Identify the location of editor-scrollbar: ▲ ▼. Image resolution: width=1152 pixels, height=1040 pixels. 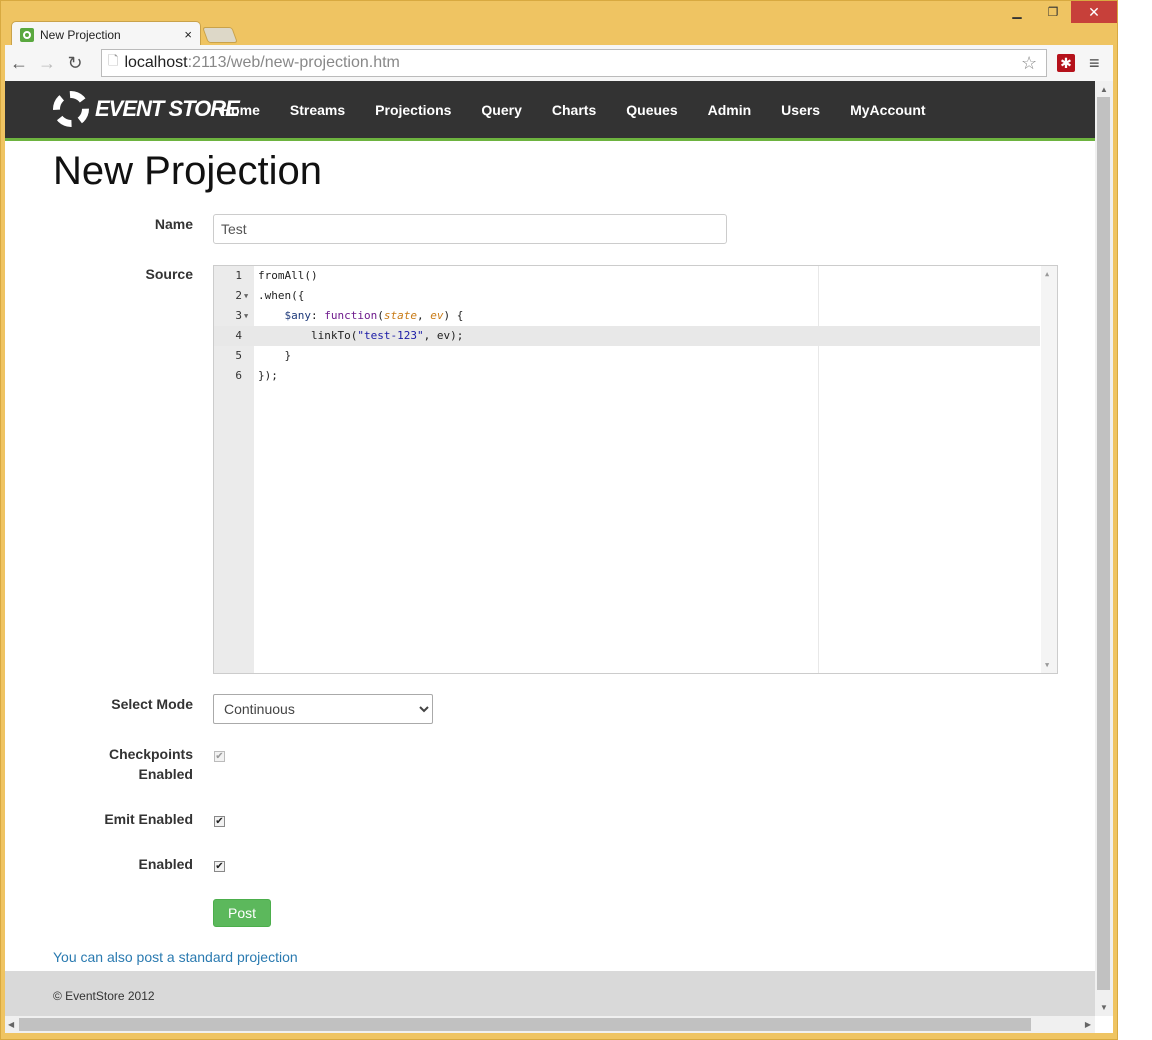
(1049, 469).